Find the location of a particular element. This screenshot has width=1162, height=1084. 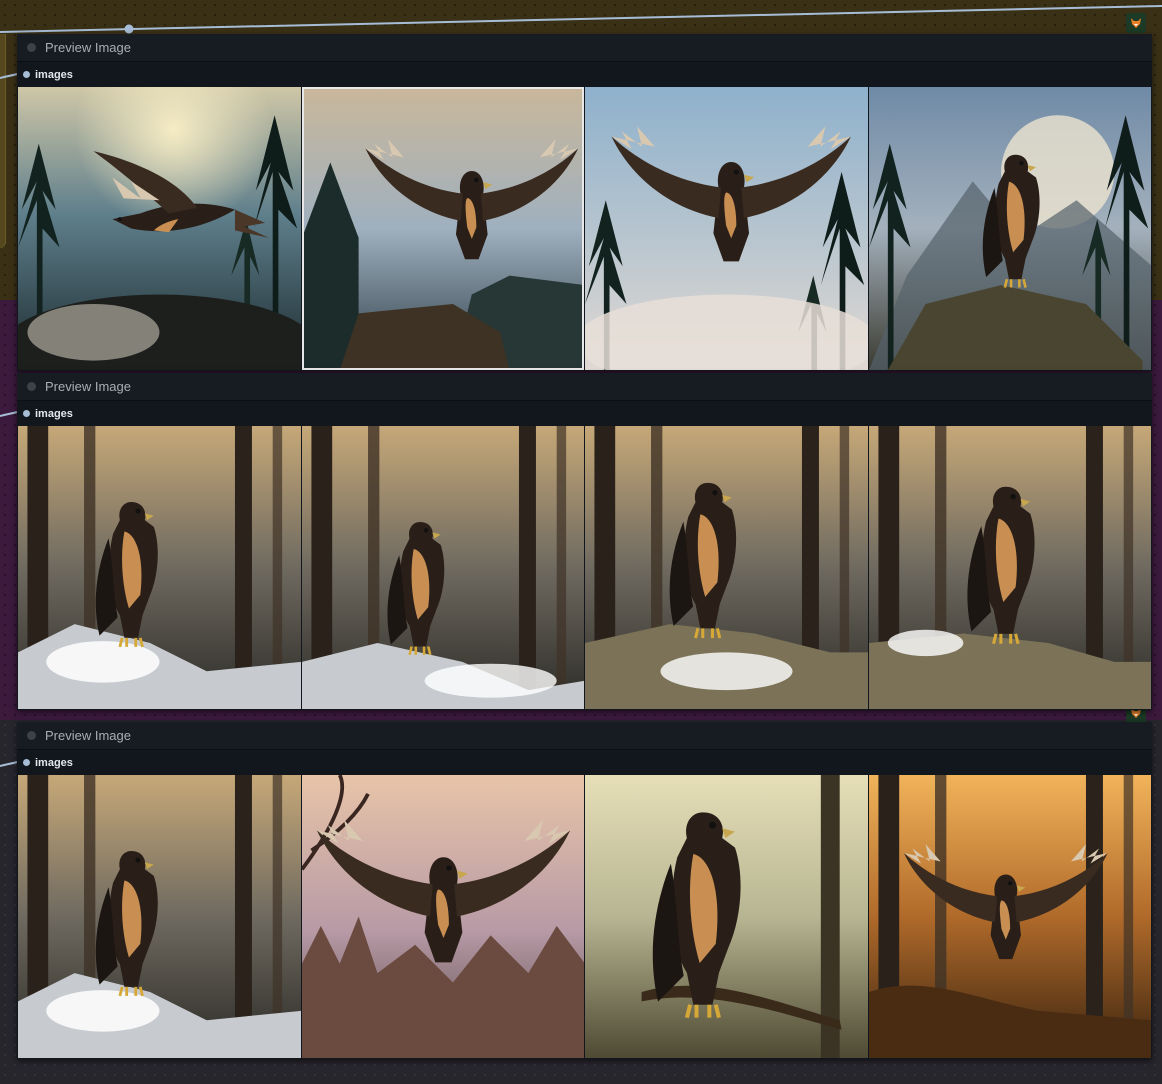

wire-top is located at coordinates (581, 19).